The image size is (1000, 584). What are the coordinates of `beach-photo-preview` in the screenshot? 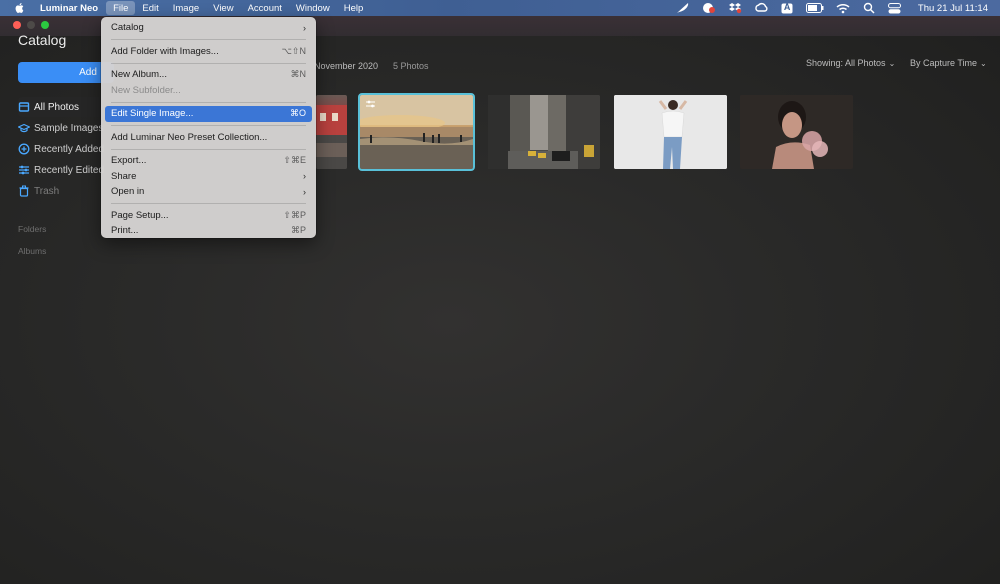 It's located at (416, 132).